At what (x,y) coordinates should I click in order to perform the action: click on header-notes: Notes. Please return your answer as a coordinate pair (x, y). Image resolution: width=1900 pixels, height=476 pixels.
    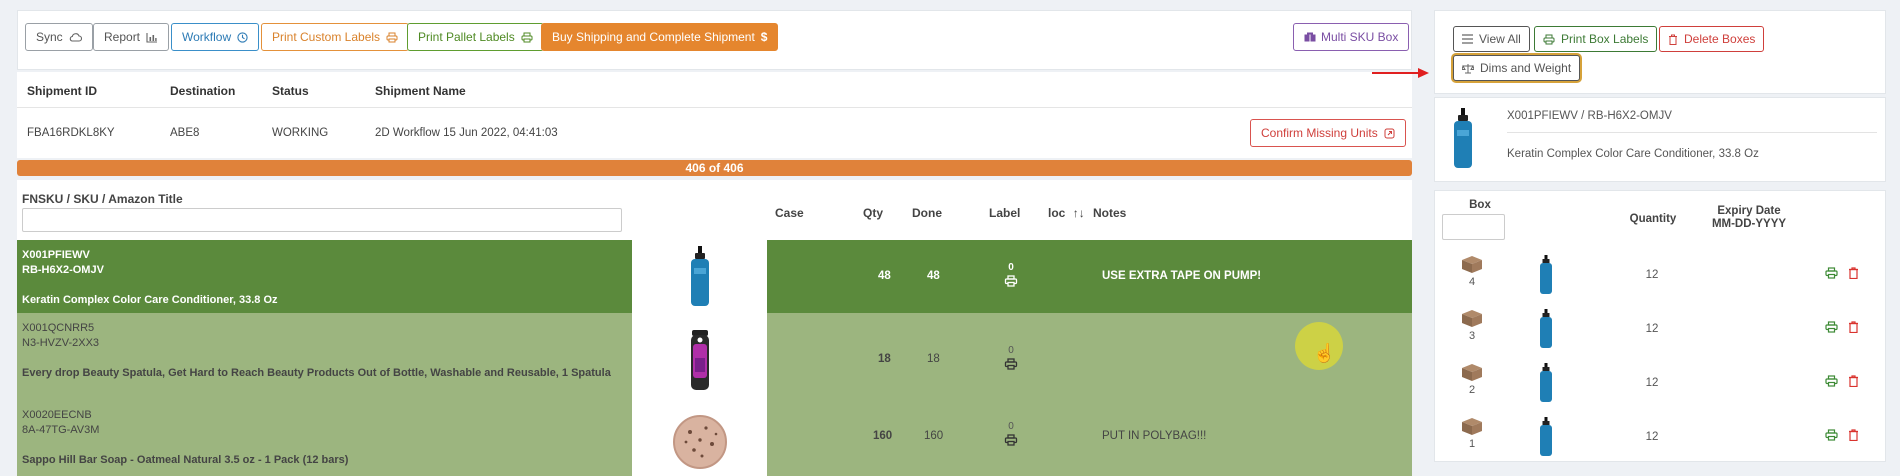
    Looking at the image, I should click on (1110, 213).